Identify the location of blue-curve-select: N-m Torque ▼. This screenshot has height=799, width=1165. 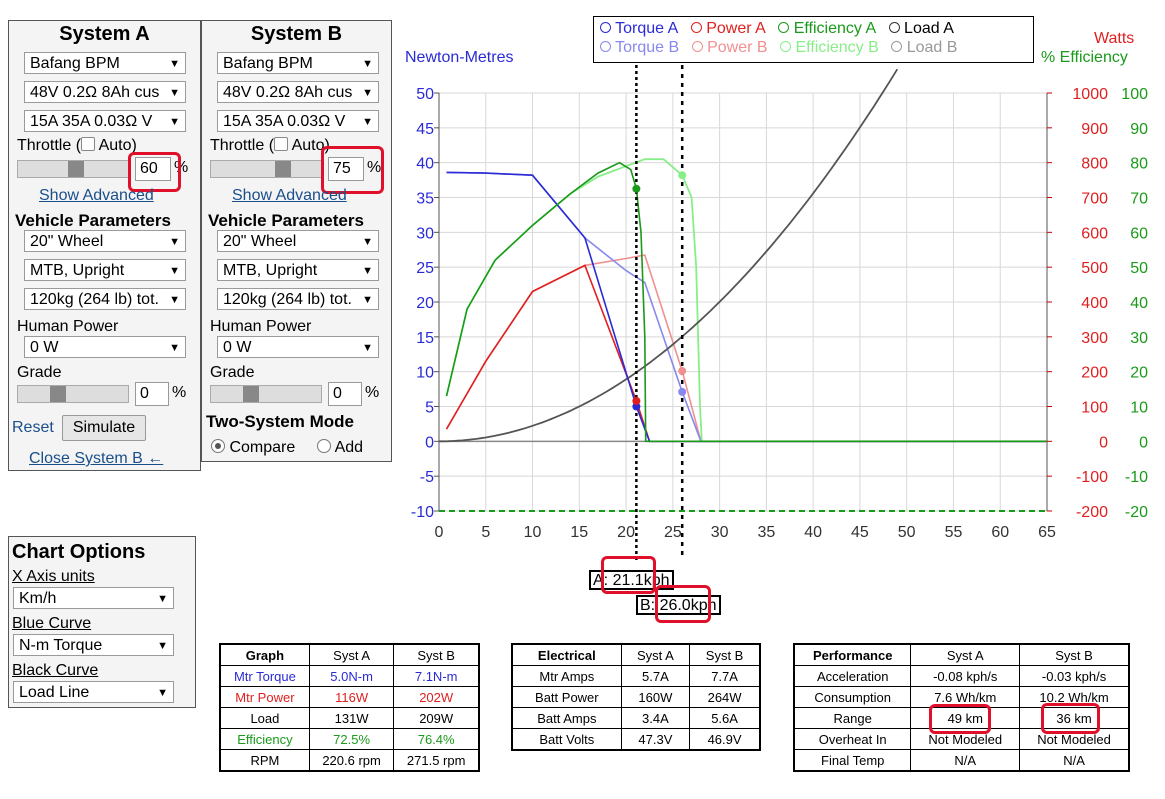
(93, 645).